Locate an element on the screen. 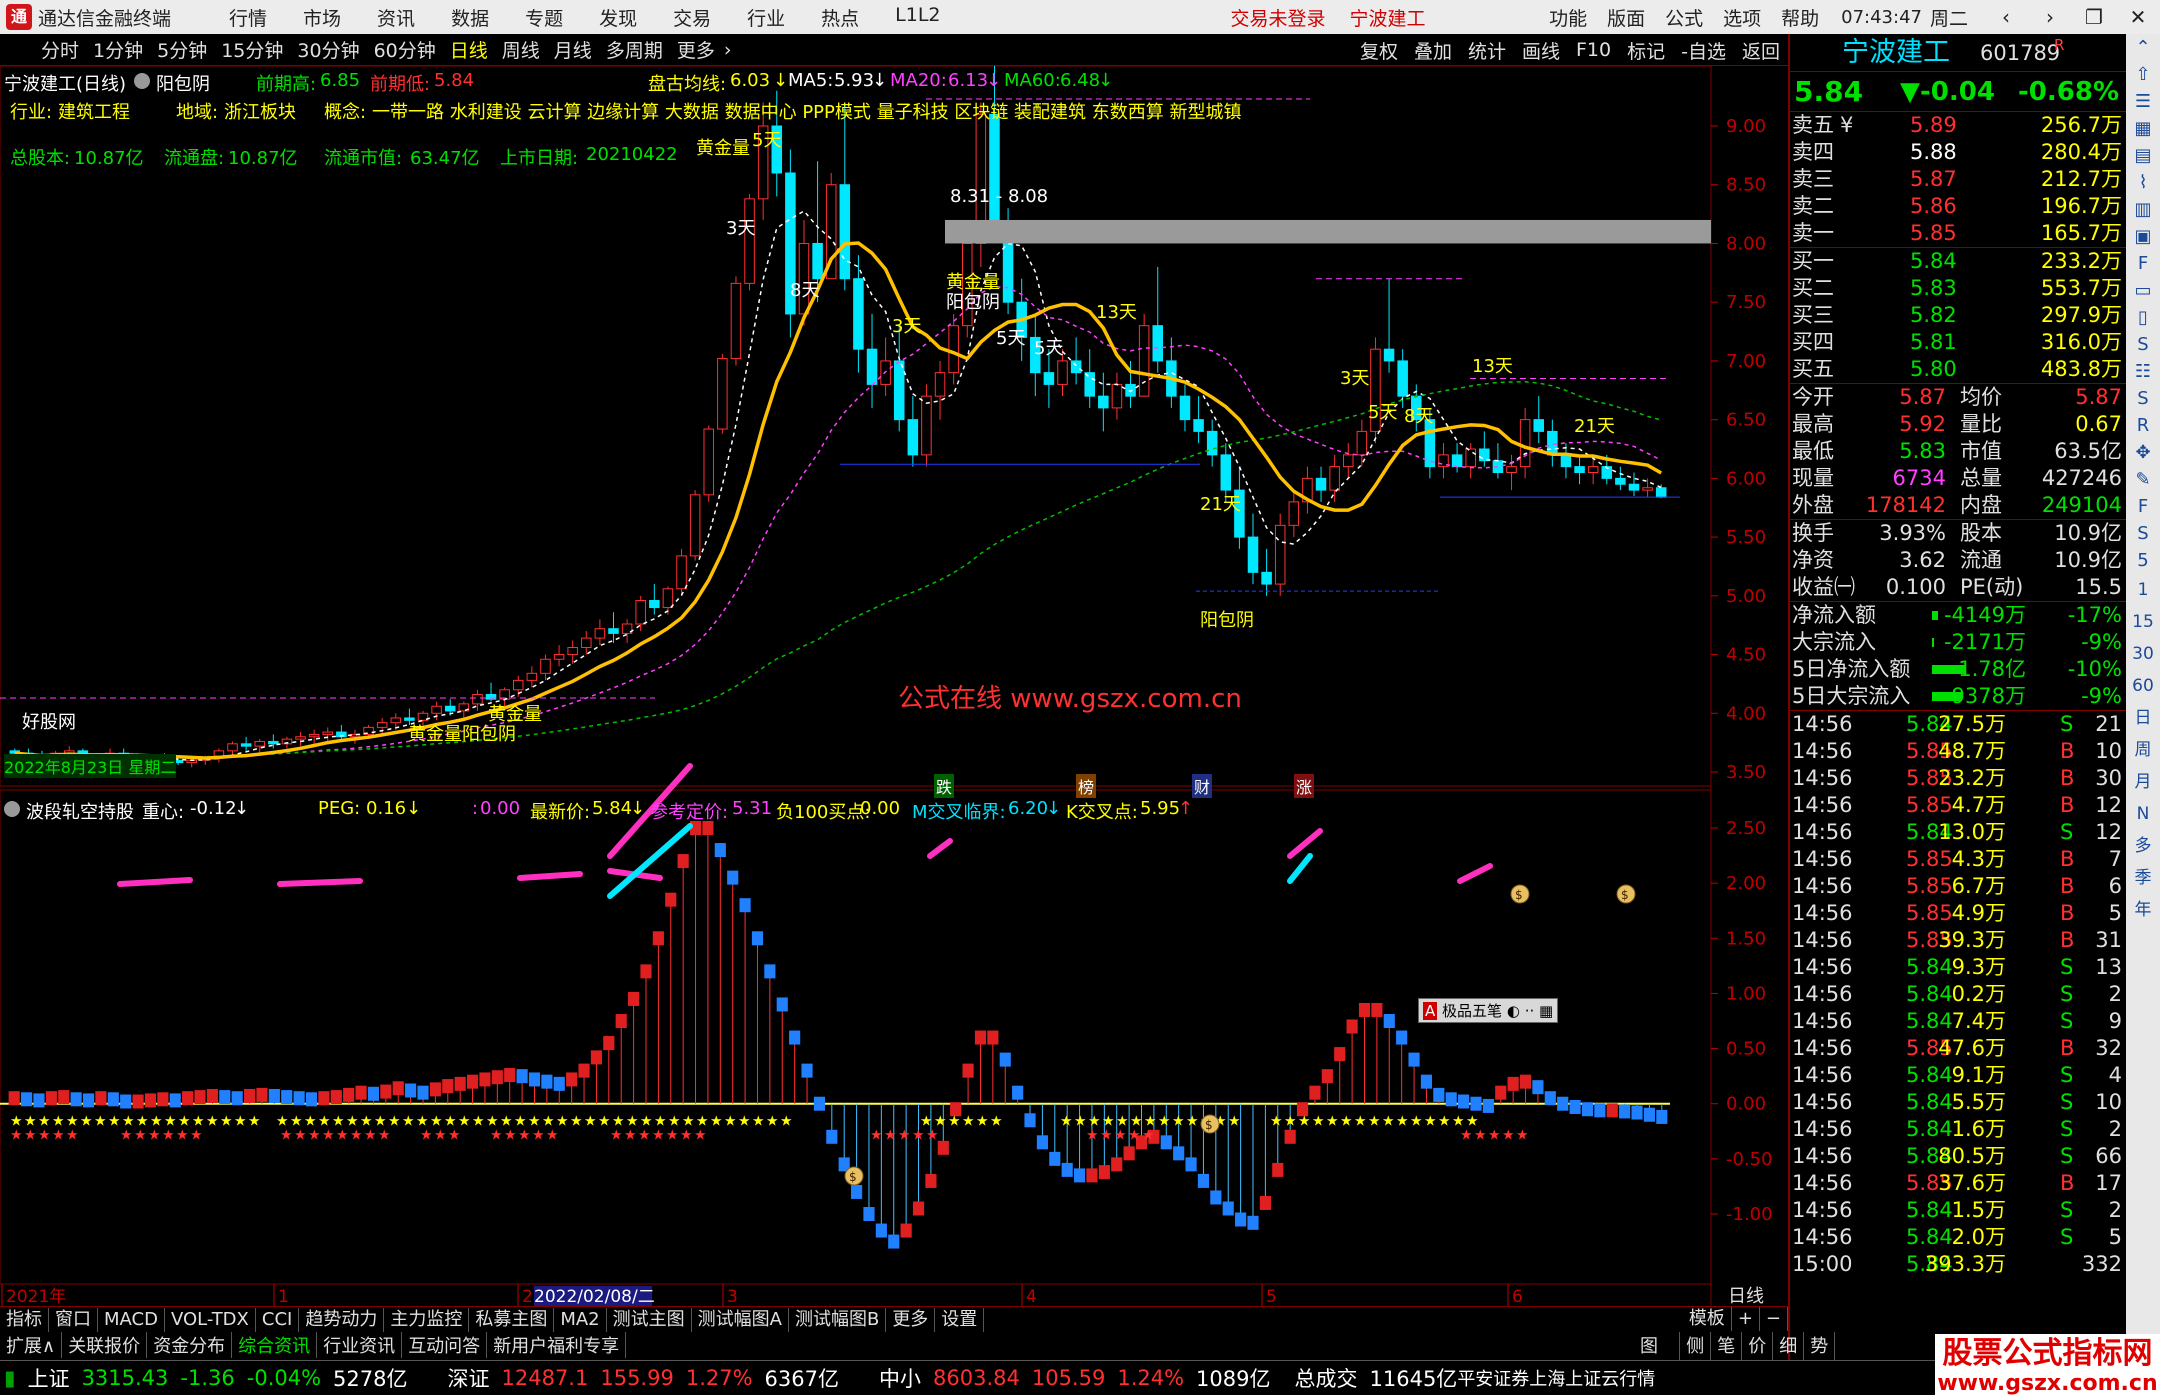 This screenshot has width=2160, height=1395. side-icon-24: 日 is located at coordinates (2143, 718).